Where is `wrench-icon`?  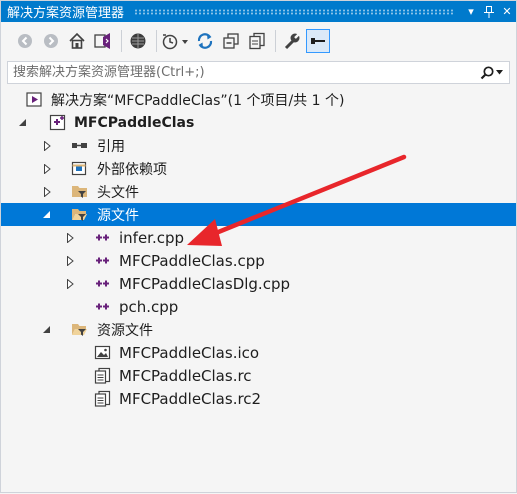 wrench-icon is located at coordinates (292, 41).